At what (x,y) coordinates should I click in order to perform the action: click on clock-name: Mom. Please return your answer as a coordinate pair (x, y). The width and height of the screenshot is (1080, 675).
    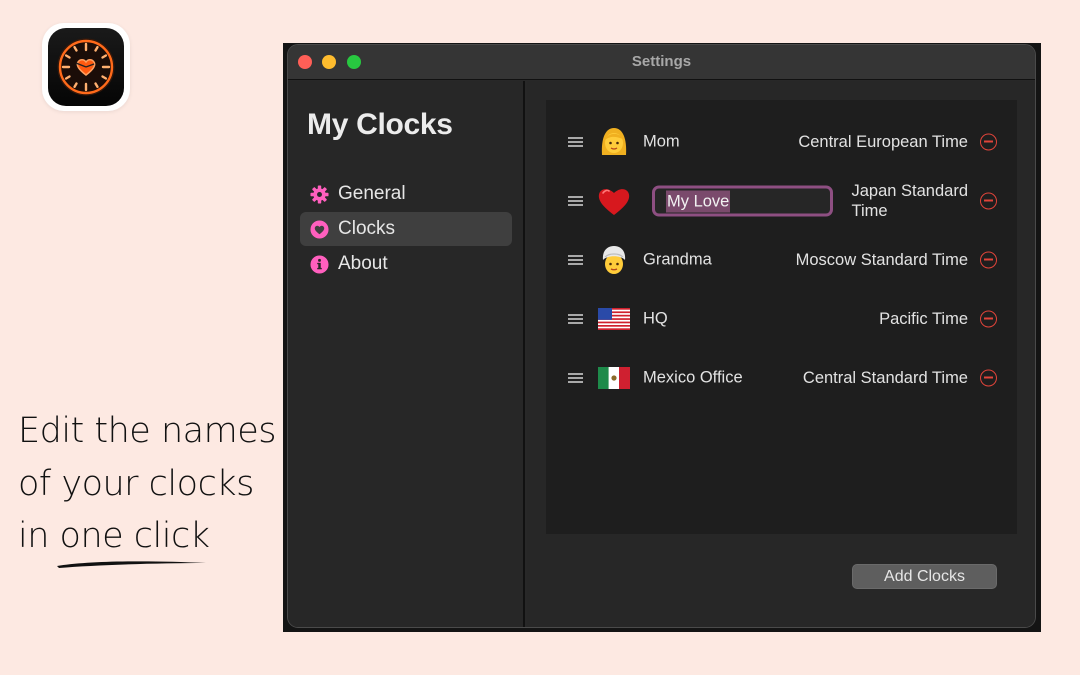
    Looking at the image, I should click on (661, 142).